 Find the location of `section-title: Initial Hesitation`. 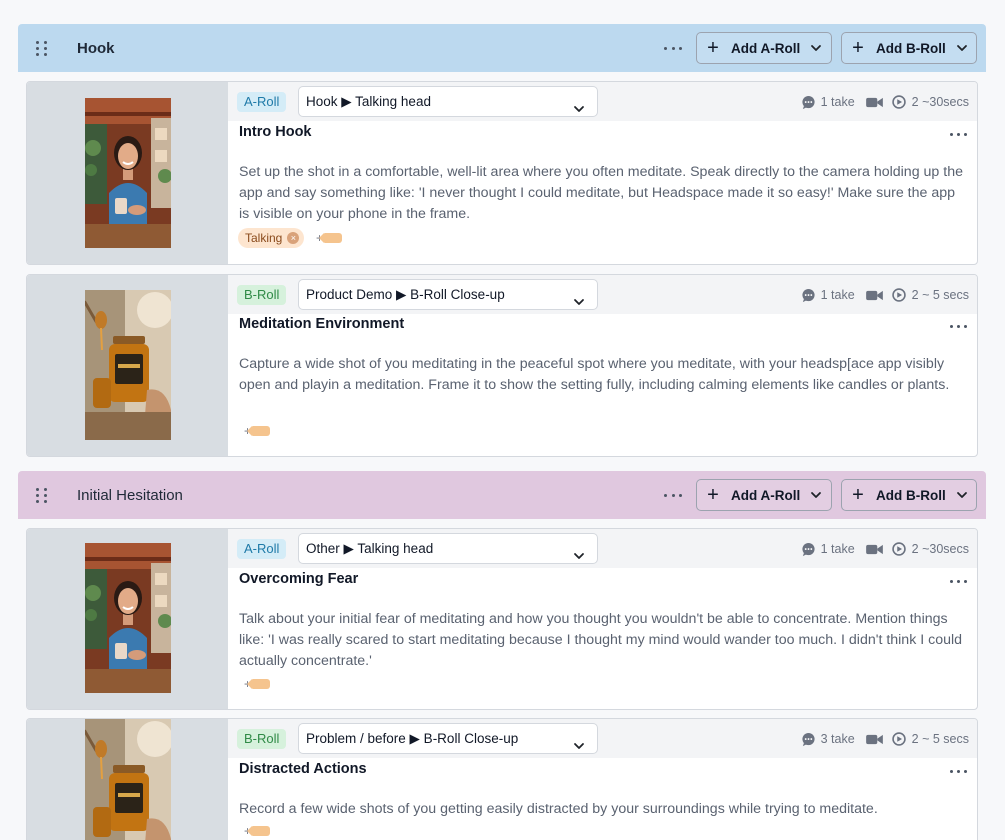

section-title: Initial Hesitation is located at coordinates (130, 495).